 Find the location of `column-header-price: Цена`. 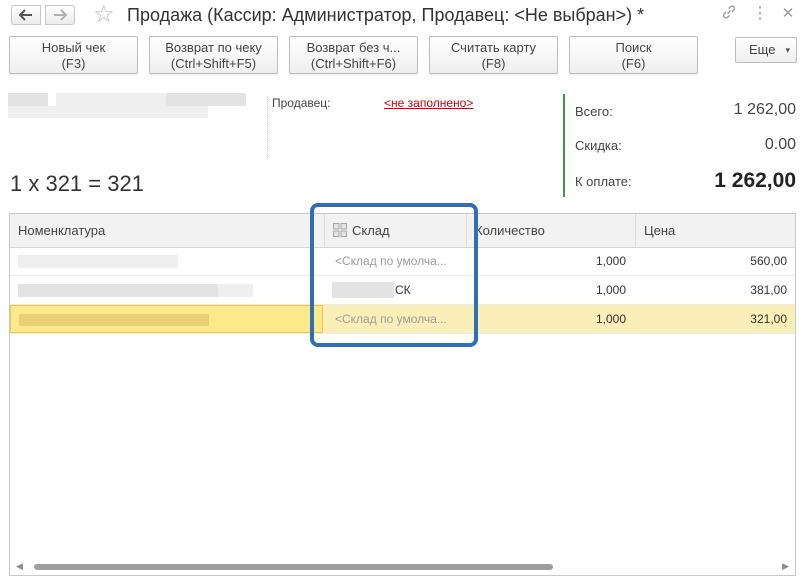

column-header-price: Цена is located at coordinates (715, 230).